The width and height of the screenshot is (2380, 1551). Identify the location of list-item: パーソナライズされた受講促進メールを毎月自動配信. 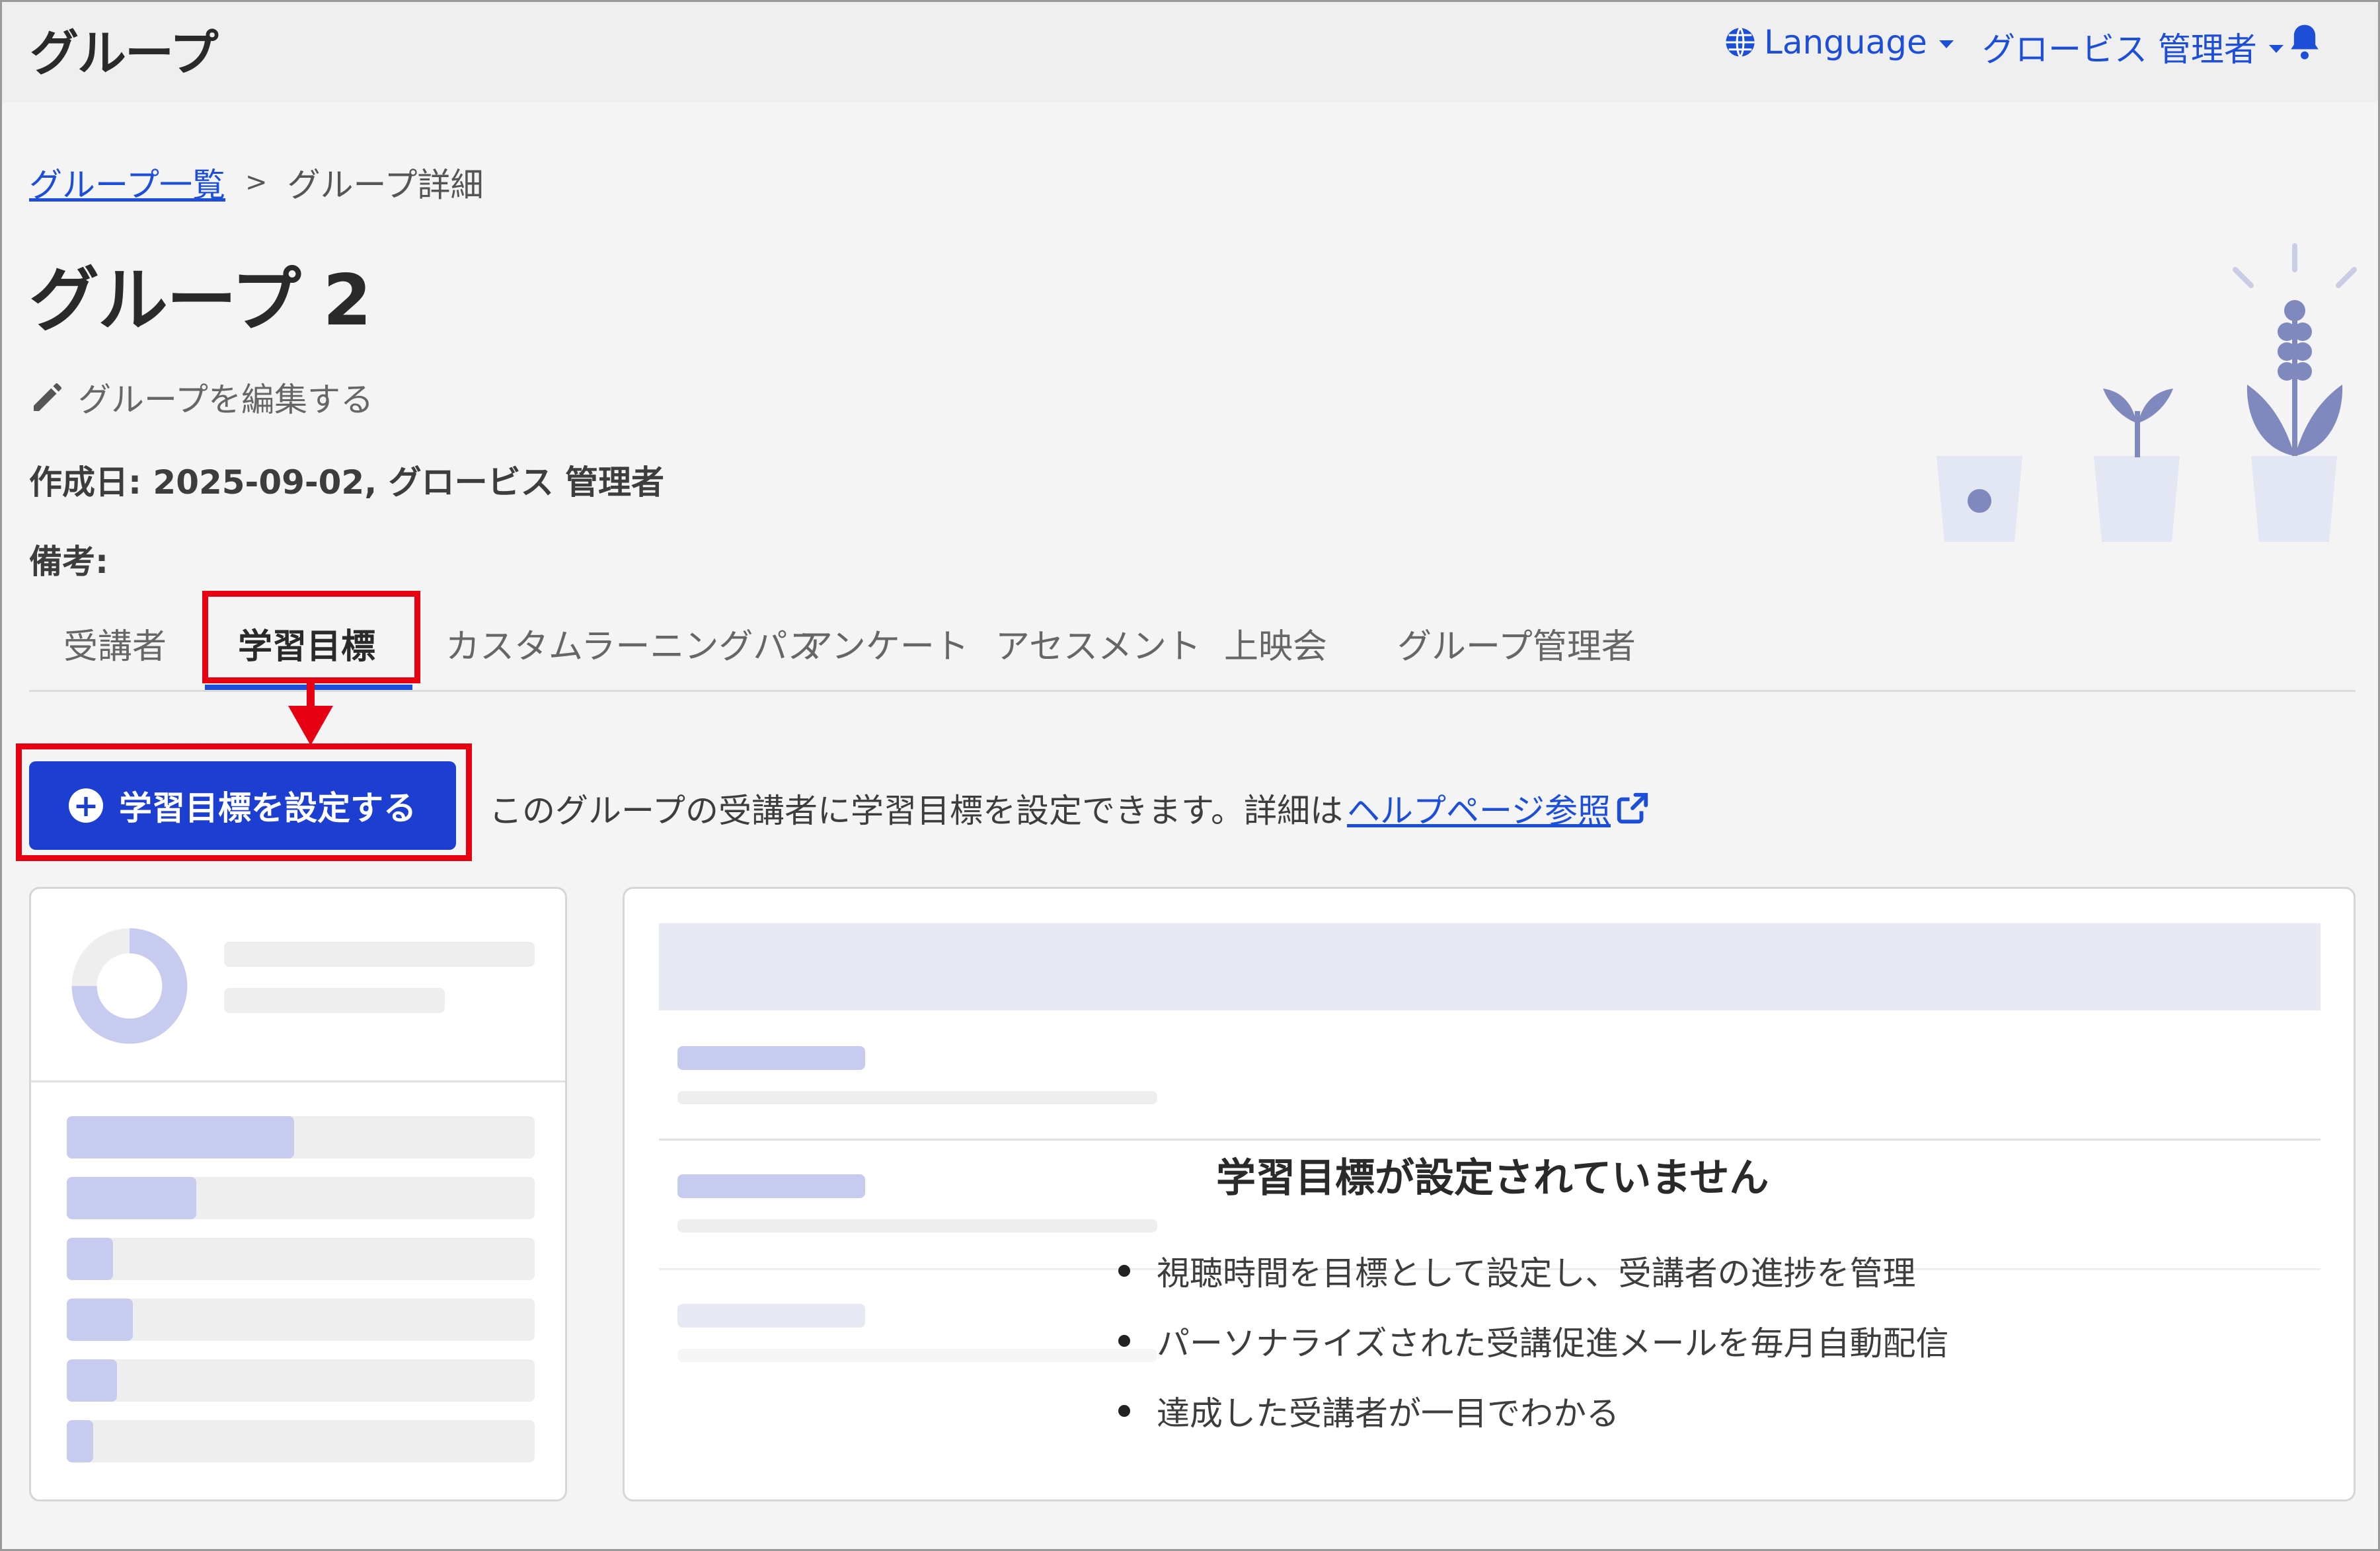
(1533, 1341).